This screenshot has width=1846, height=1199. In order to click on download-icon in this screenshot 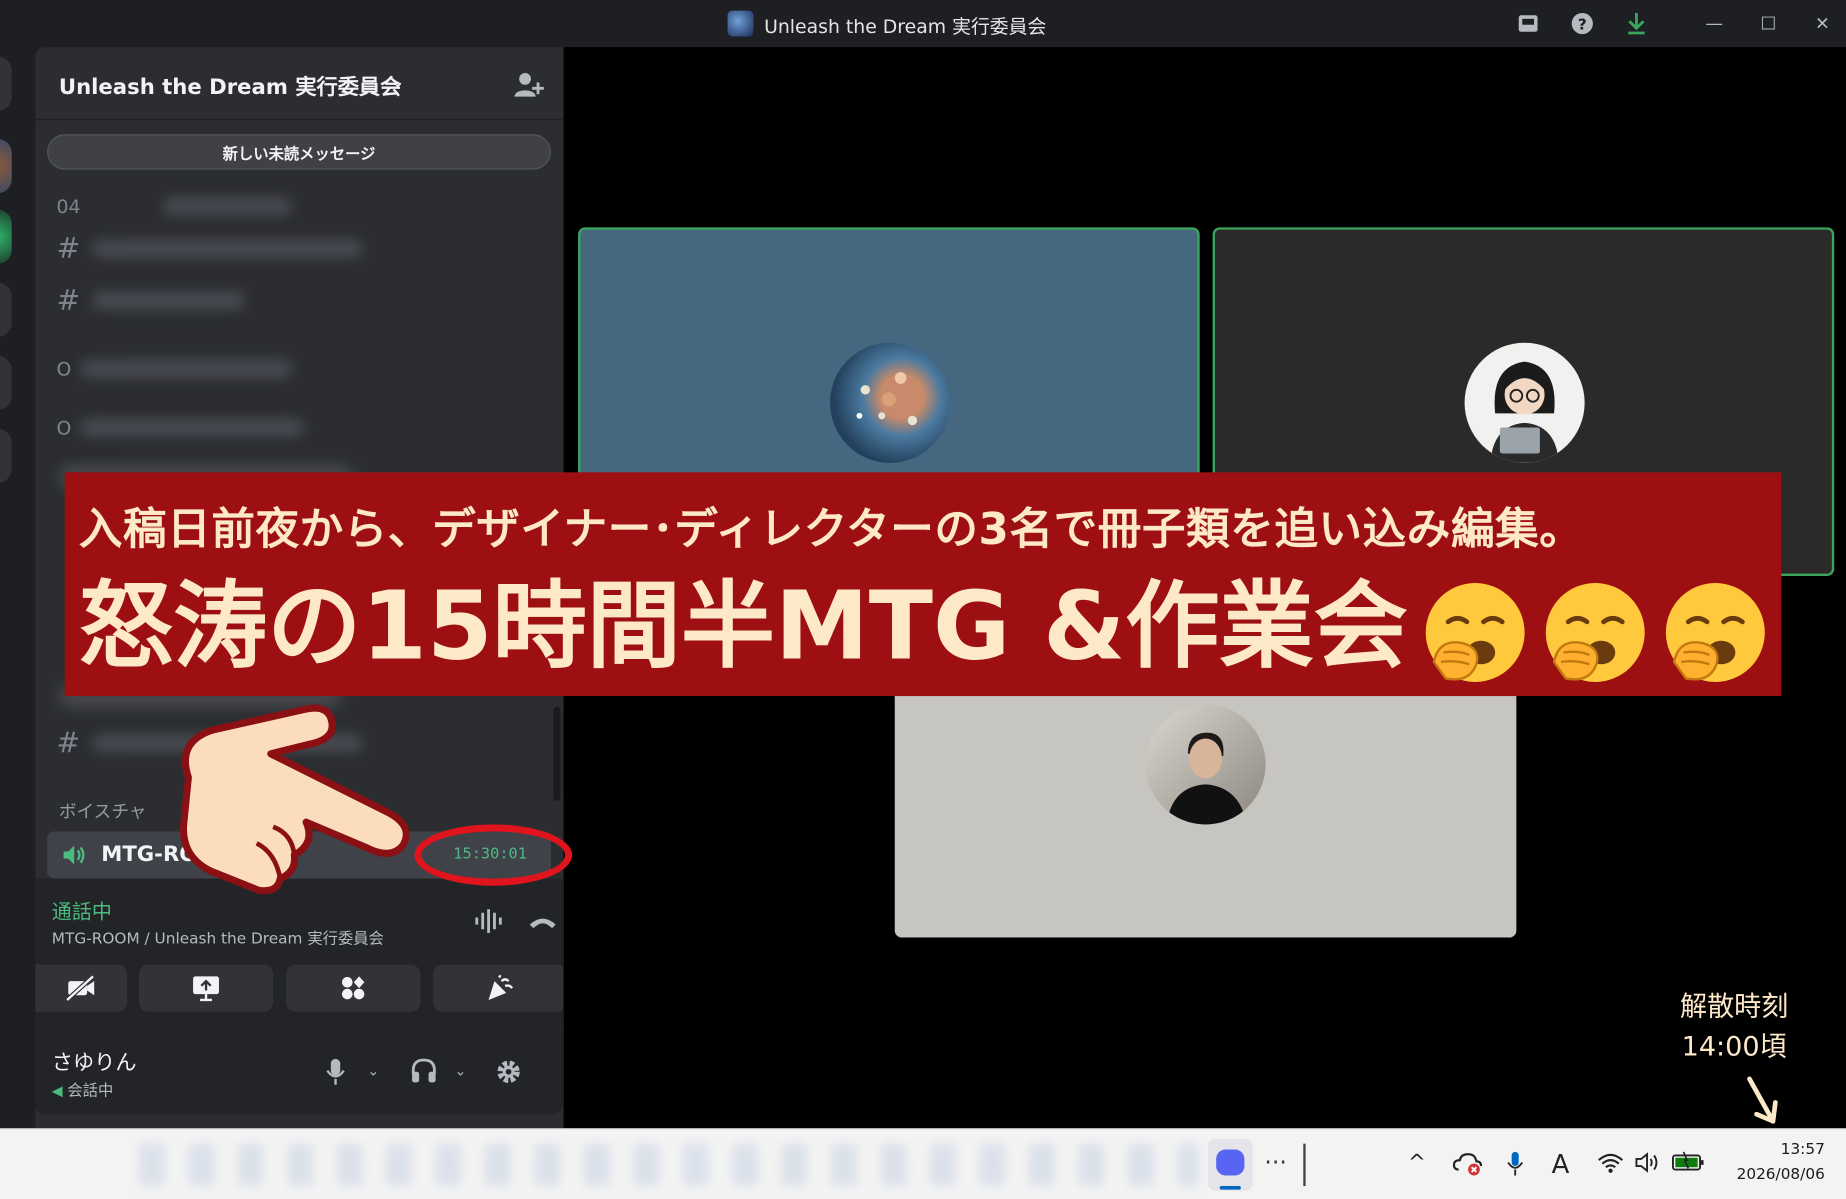, I will do `click(1637, 24)`.